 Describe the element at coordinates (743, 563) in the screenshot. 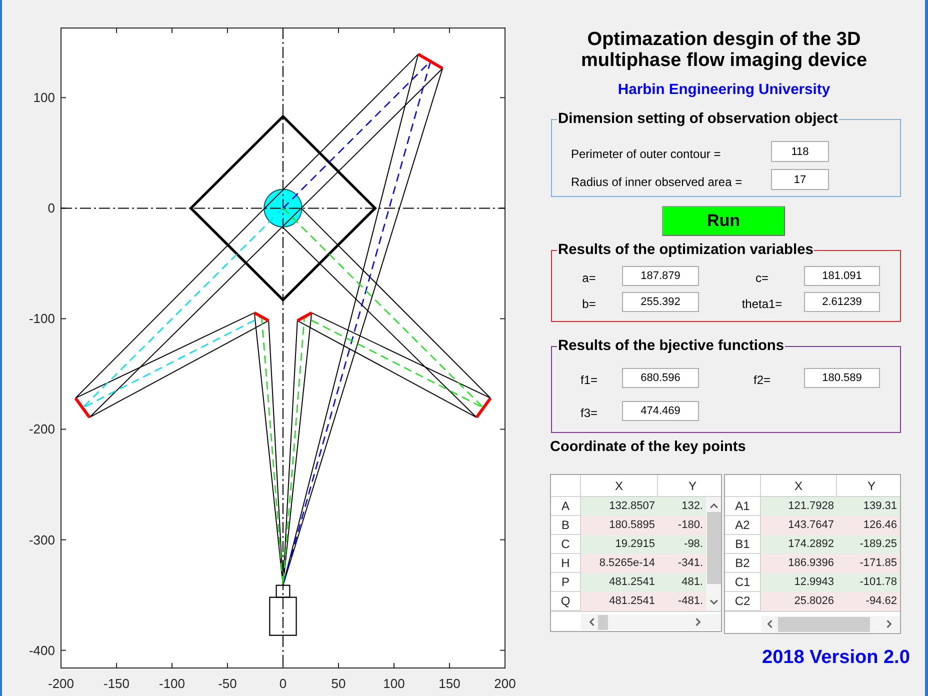

I see `row-header: B2` at that location.